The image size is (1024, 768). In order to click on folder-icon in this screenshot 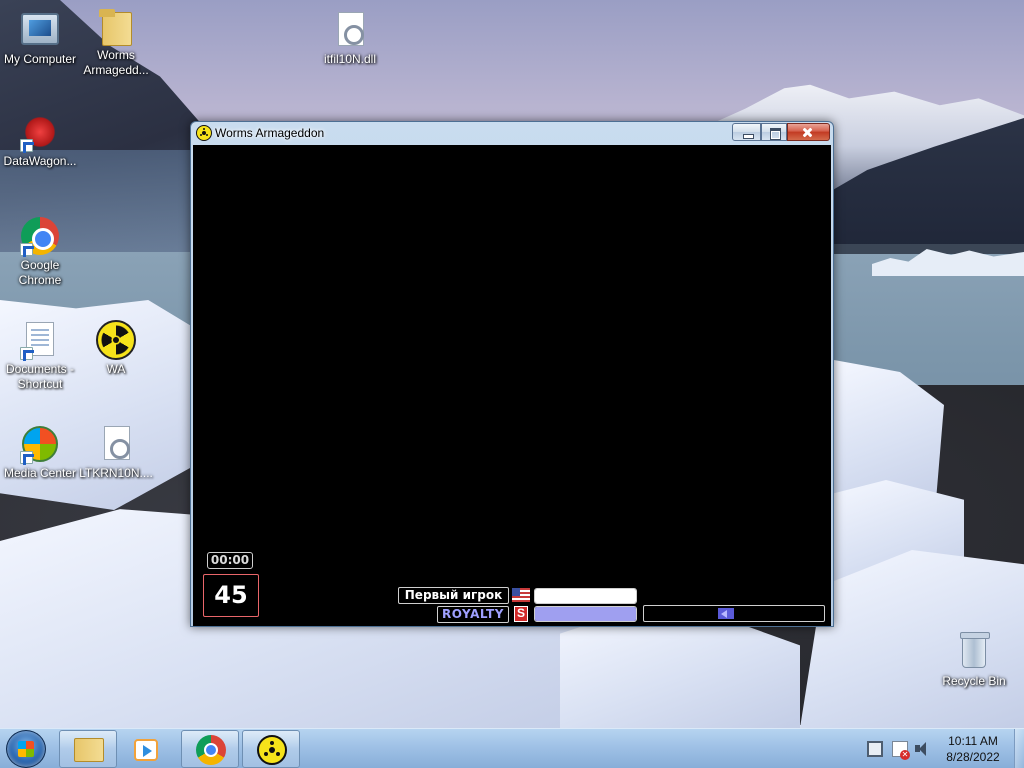, I will do `click(116, 26)`.